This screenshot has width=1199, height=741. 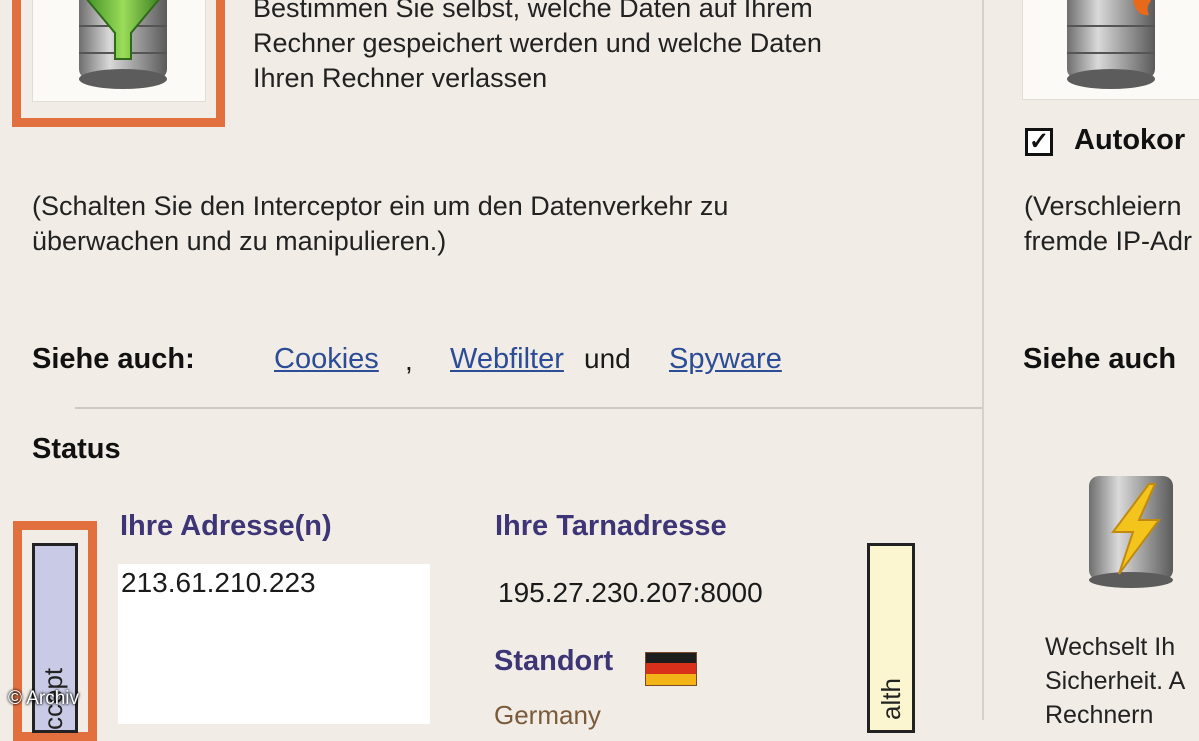 I want to click on stealth-address-value: 195.27.230.207:8000, so click(x=630, y=592).